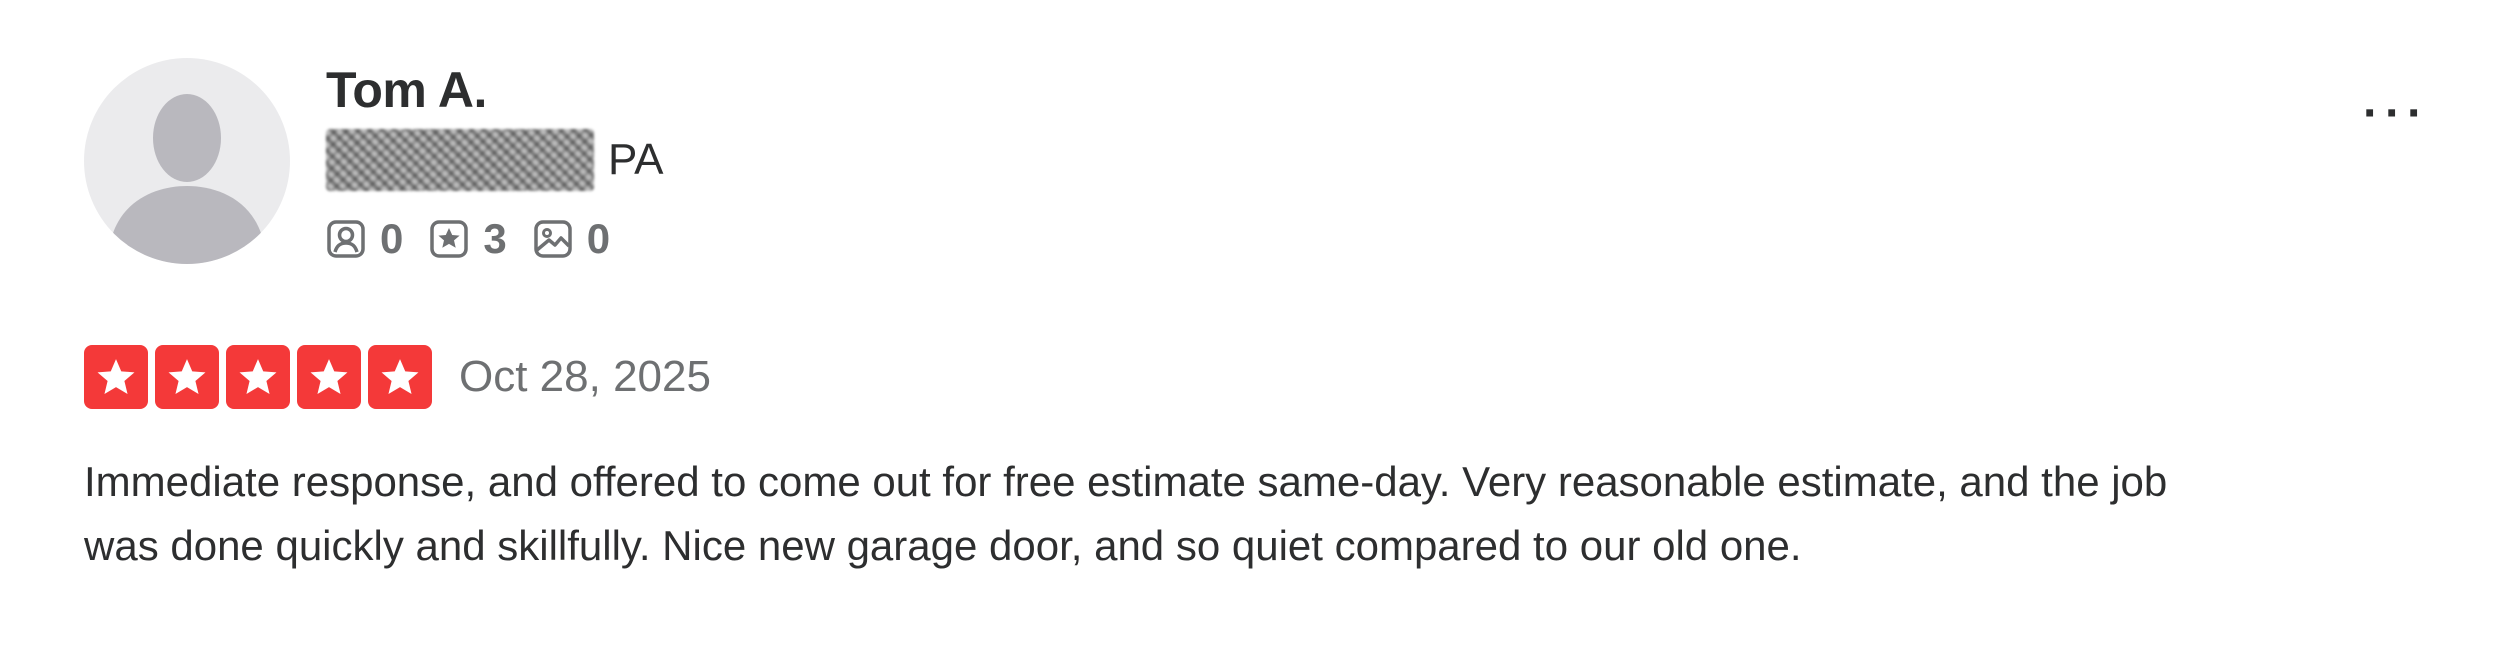 The image size is (2500, 655). I want to click on reviewer-stats: 0 3 0, so click(481, 239).